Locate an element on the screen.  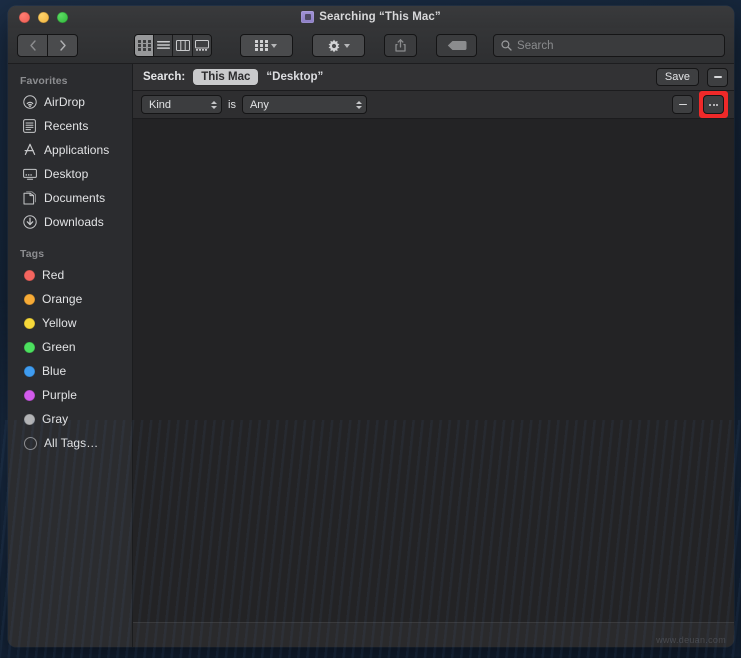
search-placeholder: Search is located at coordinates (535, 45).